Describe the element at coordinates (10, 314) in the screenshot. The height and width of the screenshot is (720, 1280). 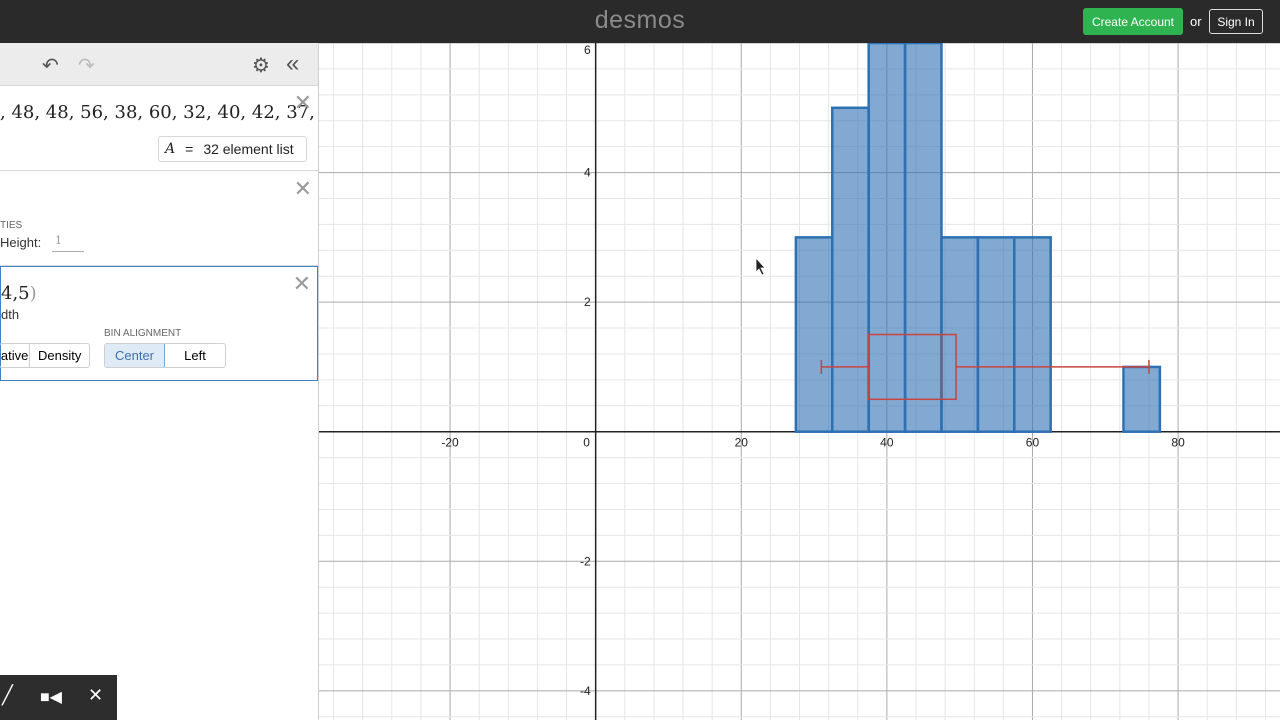
I see `bin-width-label: dth` at that location.